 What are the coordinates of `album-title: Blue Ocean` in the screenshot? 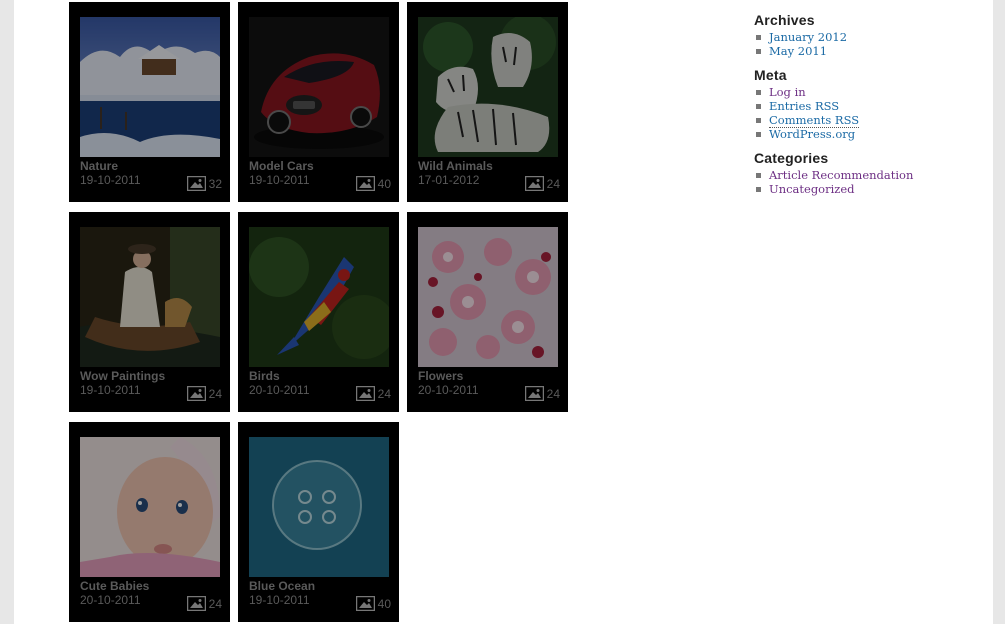 It's located at (282, 586).